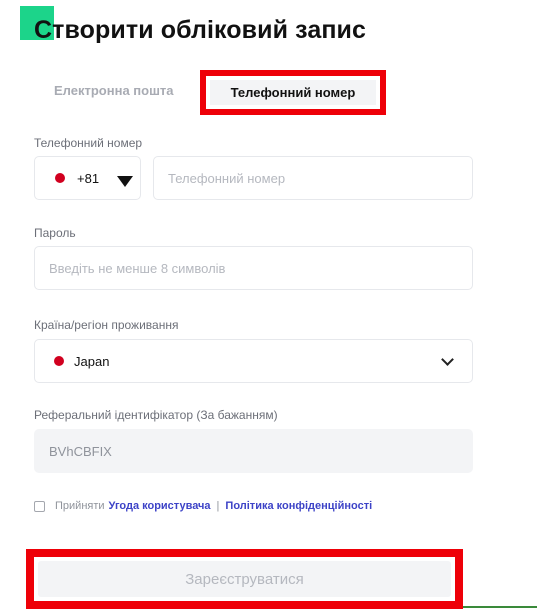 Image resolution: width=537 pixels, height=609 pixels. What do you see at coordinates (125, 181) in the screenshot?
I see `caret-down-icon` at bounding box center [125, 181].